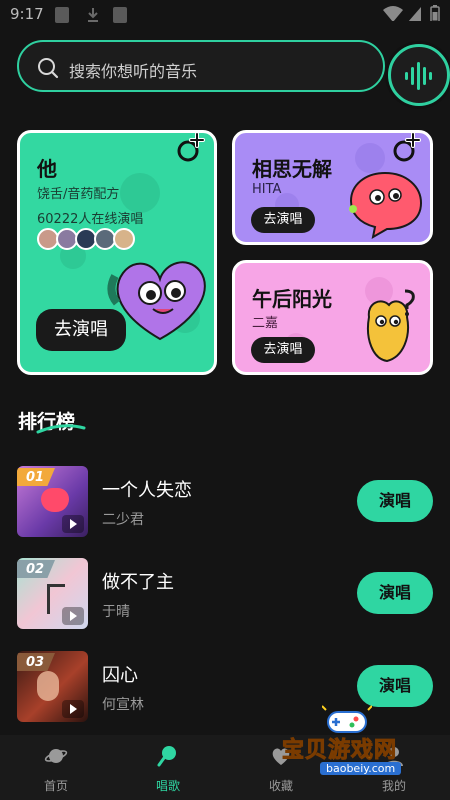  What do you see at coordinates (48, 68) in the screenshot?
I see `search-icon` at bounding box center [48, 68].